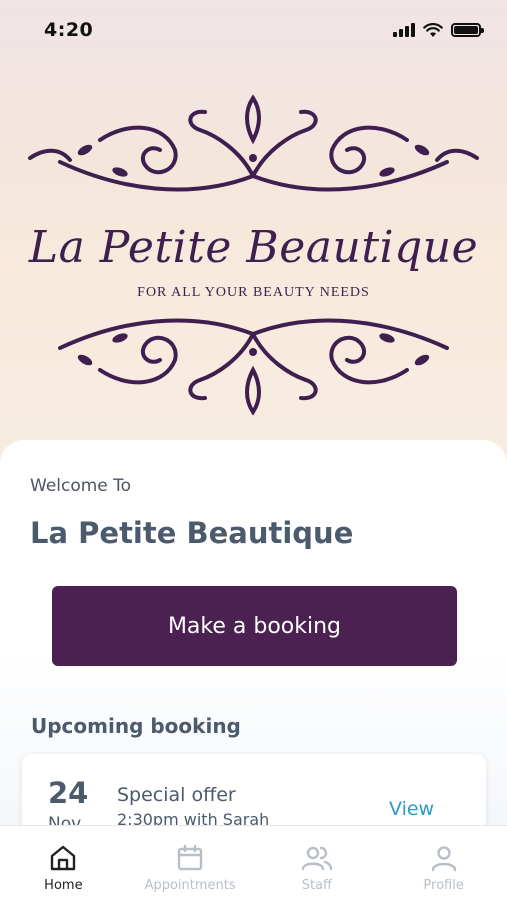 The image size is (507, 900). Describe the element at coordinates (253, 292) in the screenshot. I see `logo-tagline: FOR ALL YOUR BEAUTY NEEDS` at that location.